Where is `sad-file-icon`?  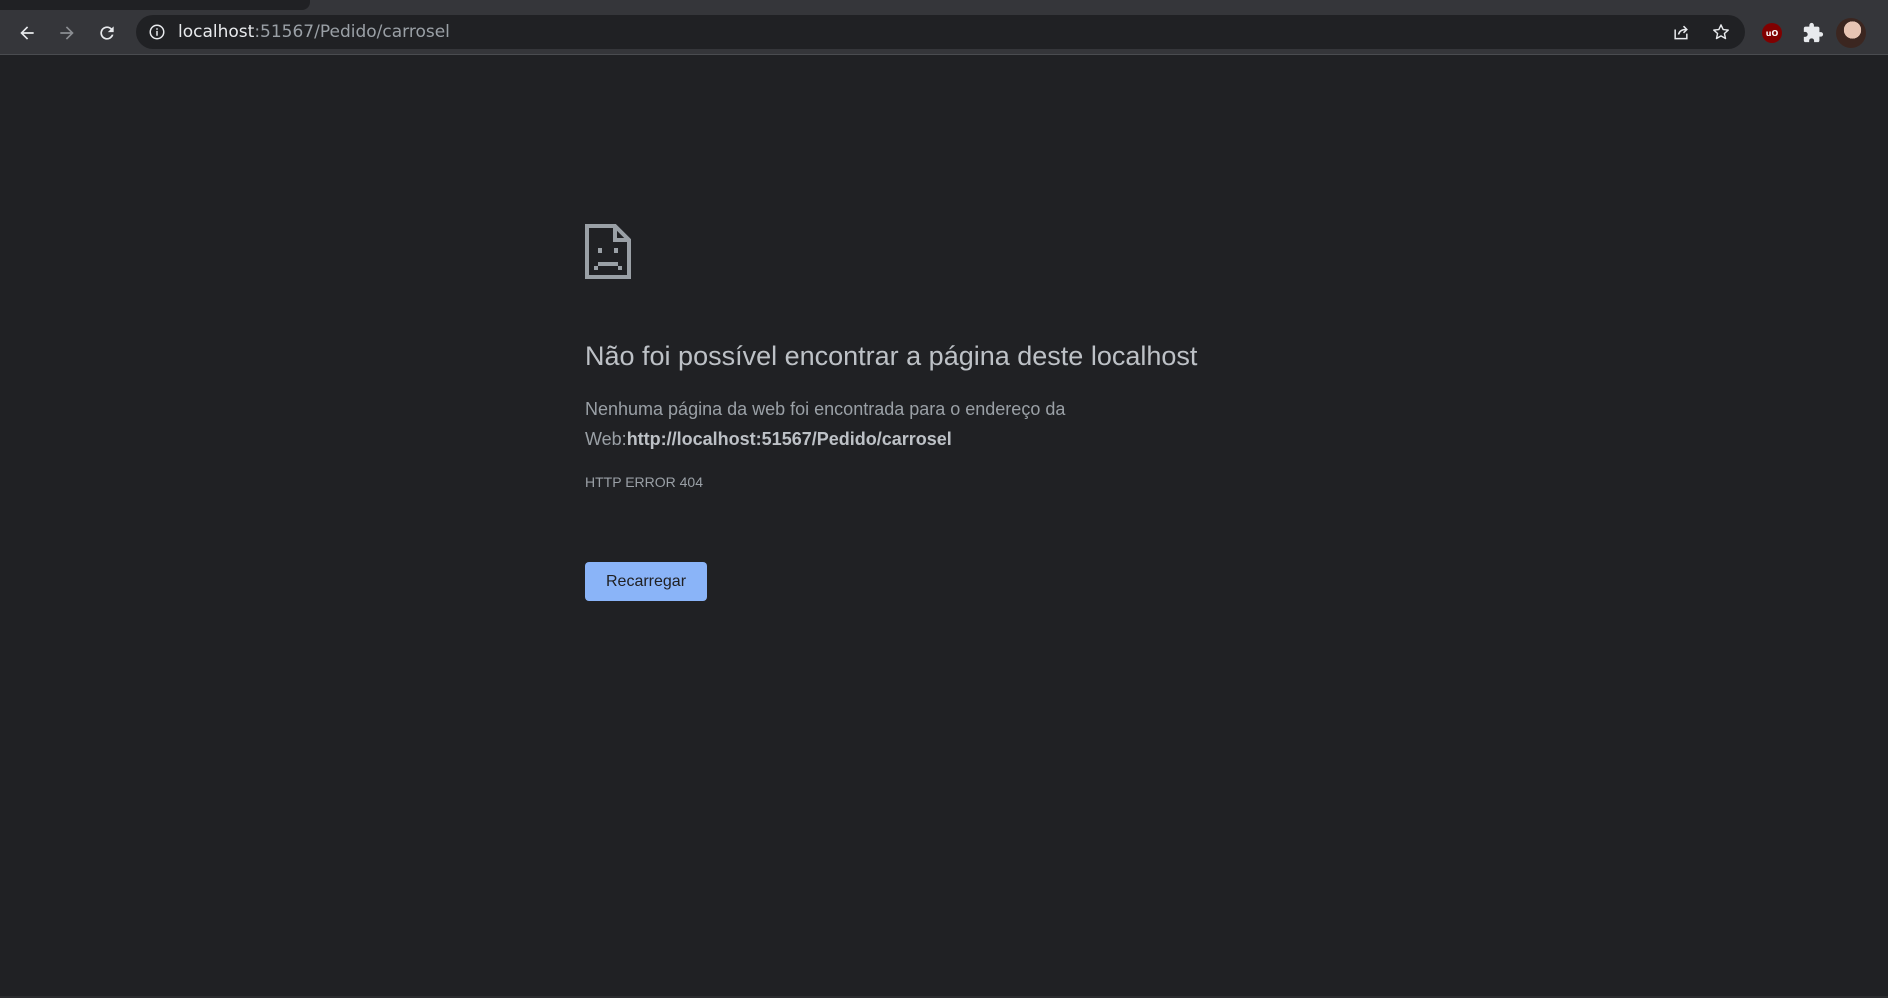
sad-file-icon is located at coordinates (608, 251).